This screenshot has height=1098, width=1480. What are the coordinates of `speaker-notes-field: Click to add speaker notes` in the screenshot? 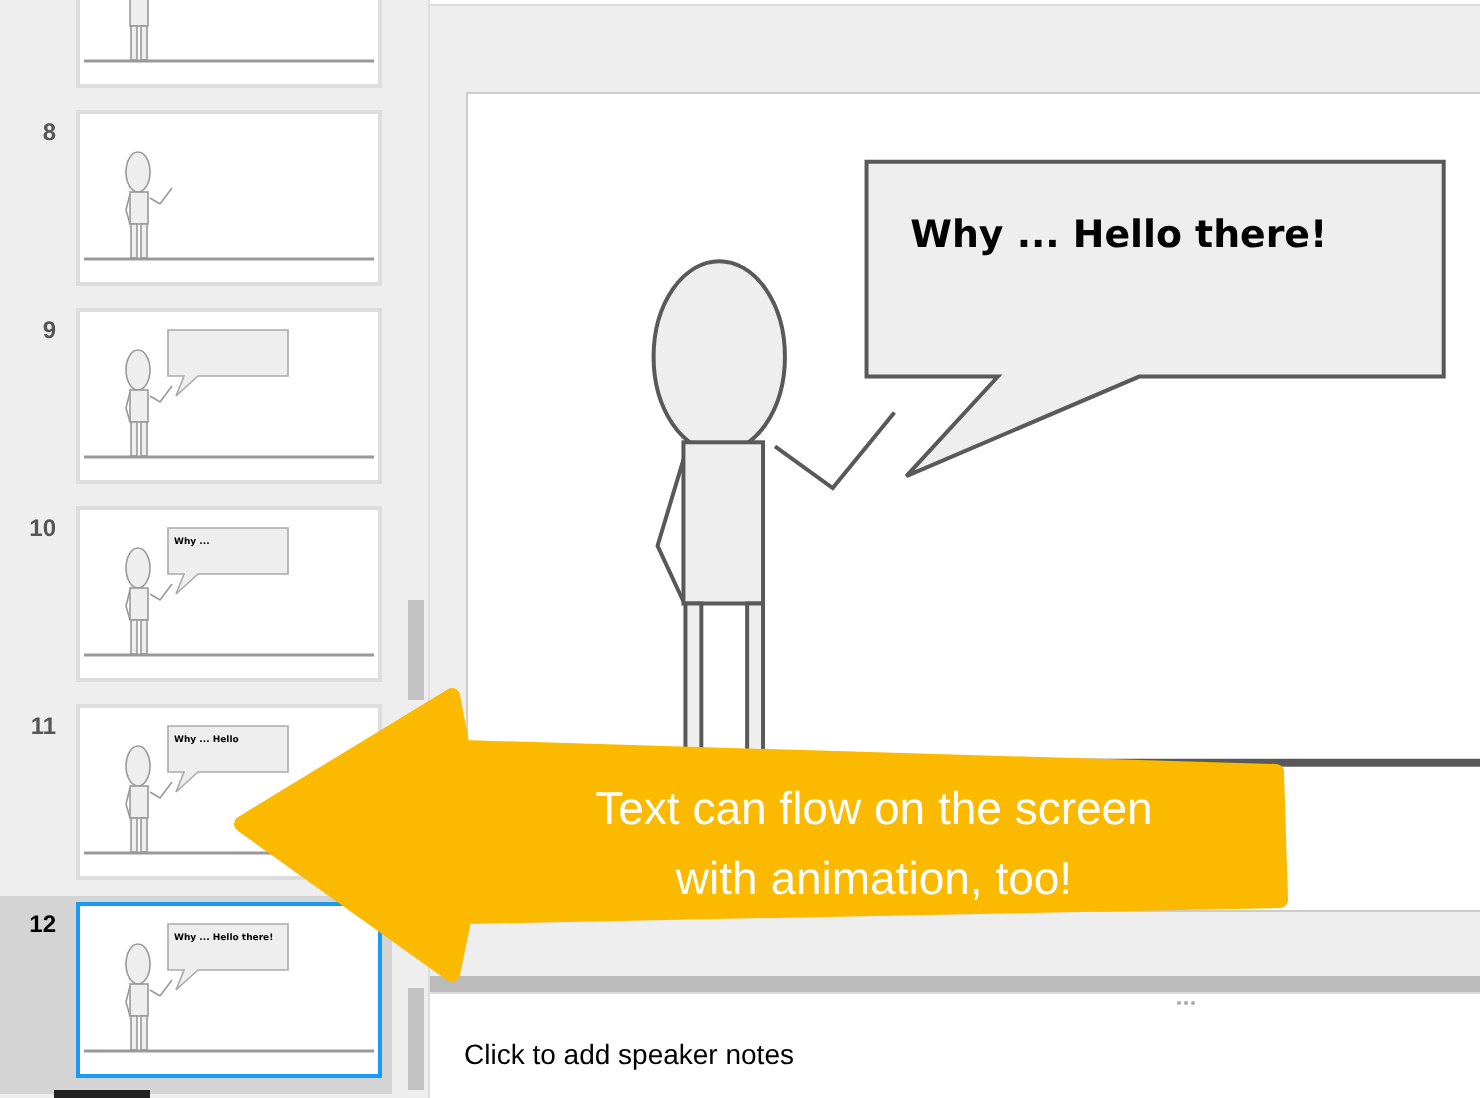 It's located at (629, 1055).